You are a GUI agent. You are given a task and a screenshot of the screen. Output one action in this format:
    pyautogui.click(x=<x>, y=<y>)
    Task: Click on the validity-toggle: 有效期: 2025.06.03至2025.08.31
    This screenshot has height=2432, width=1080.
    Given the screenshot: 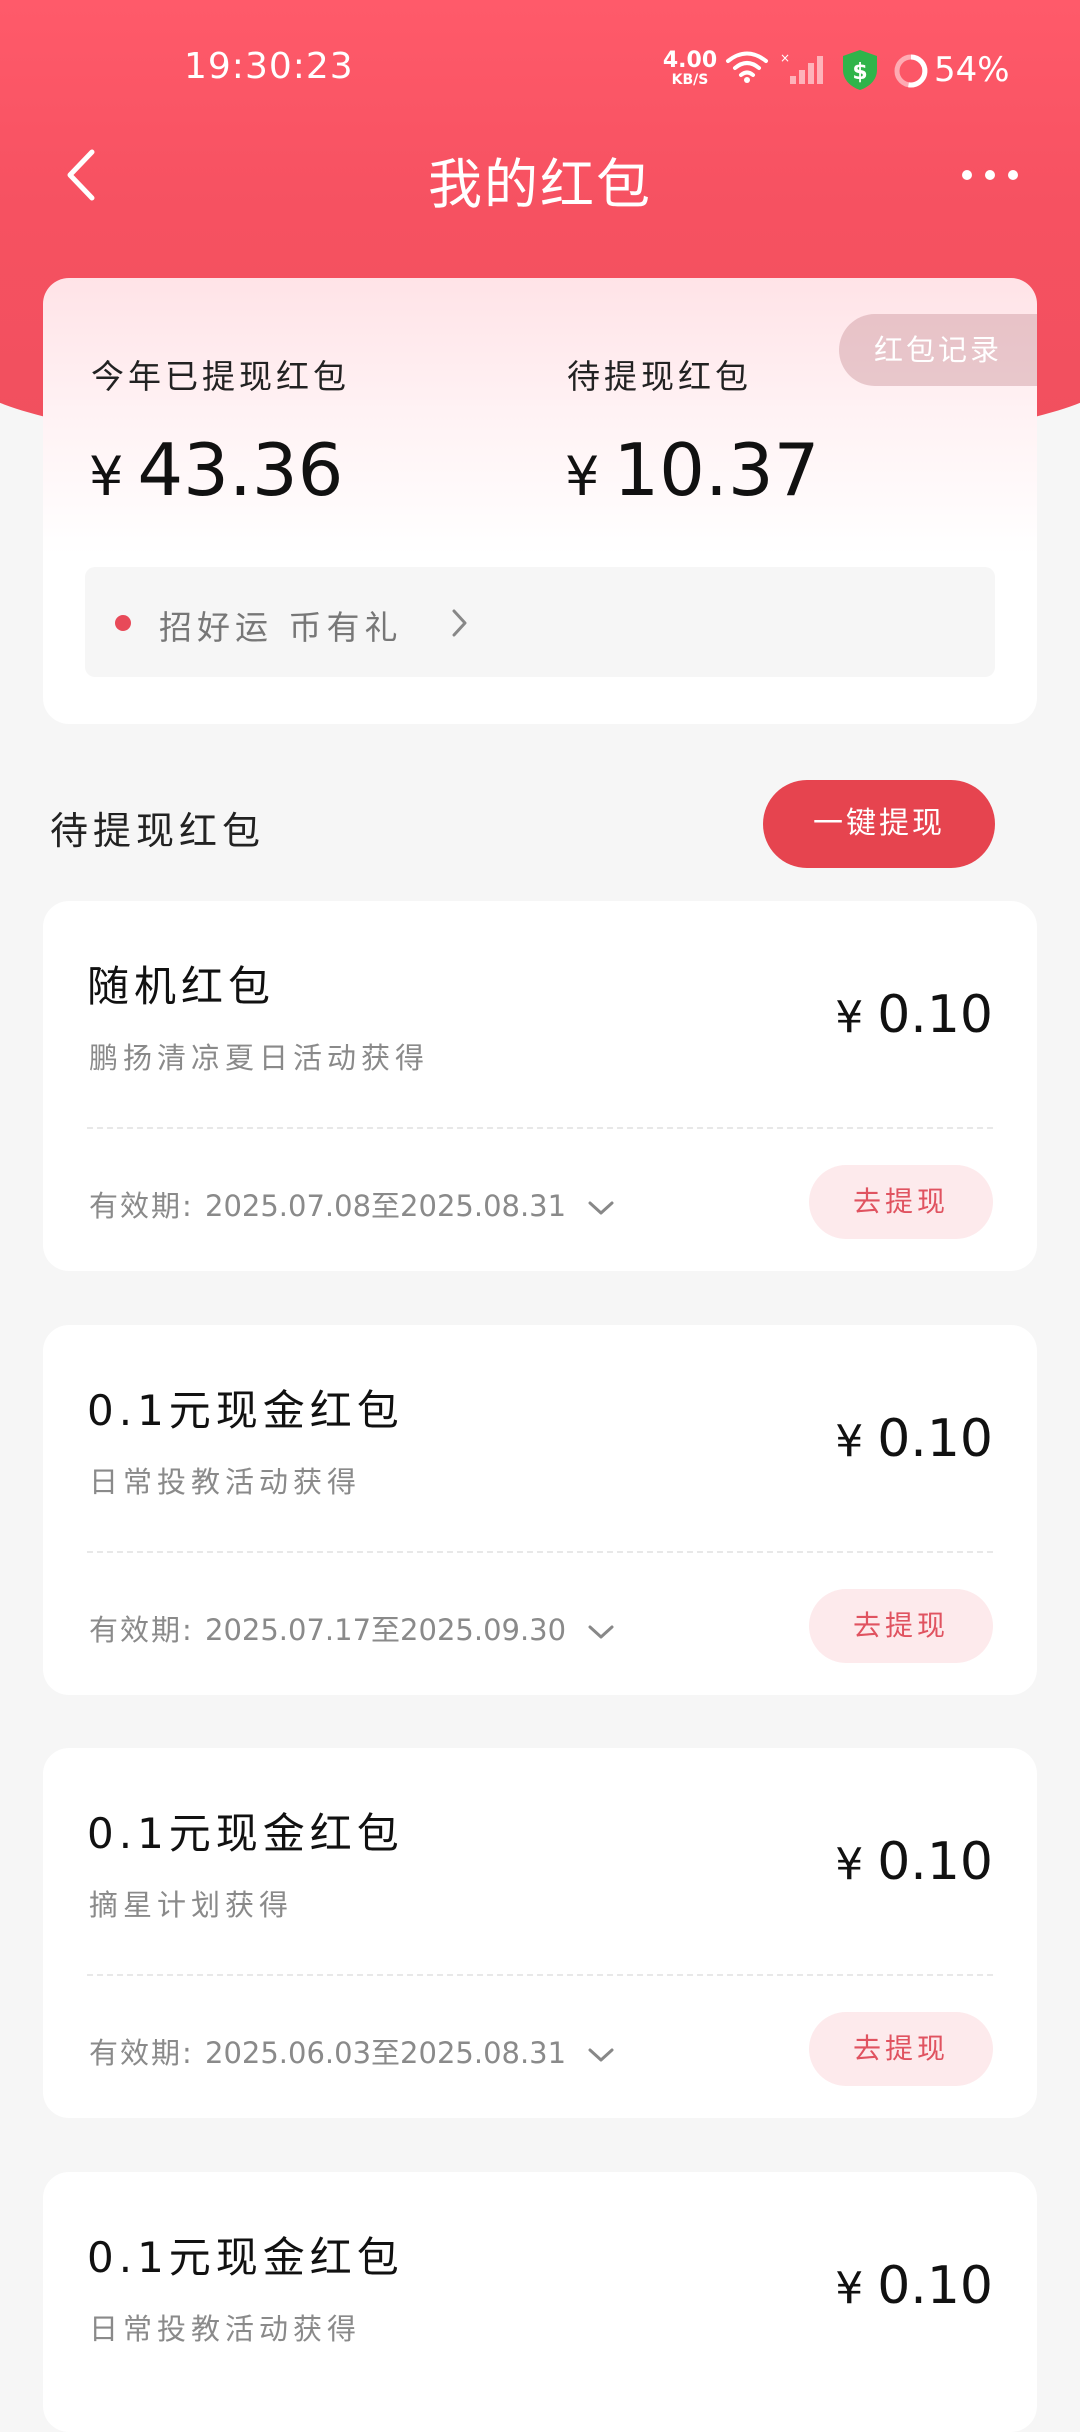 What is the action you would take?
    pyautogui.click(x=352, y=2051)
    